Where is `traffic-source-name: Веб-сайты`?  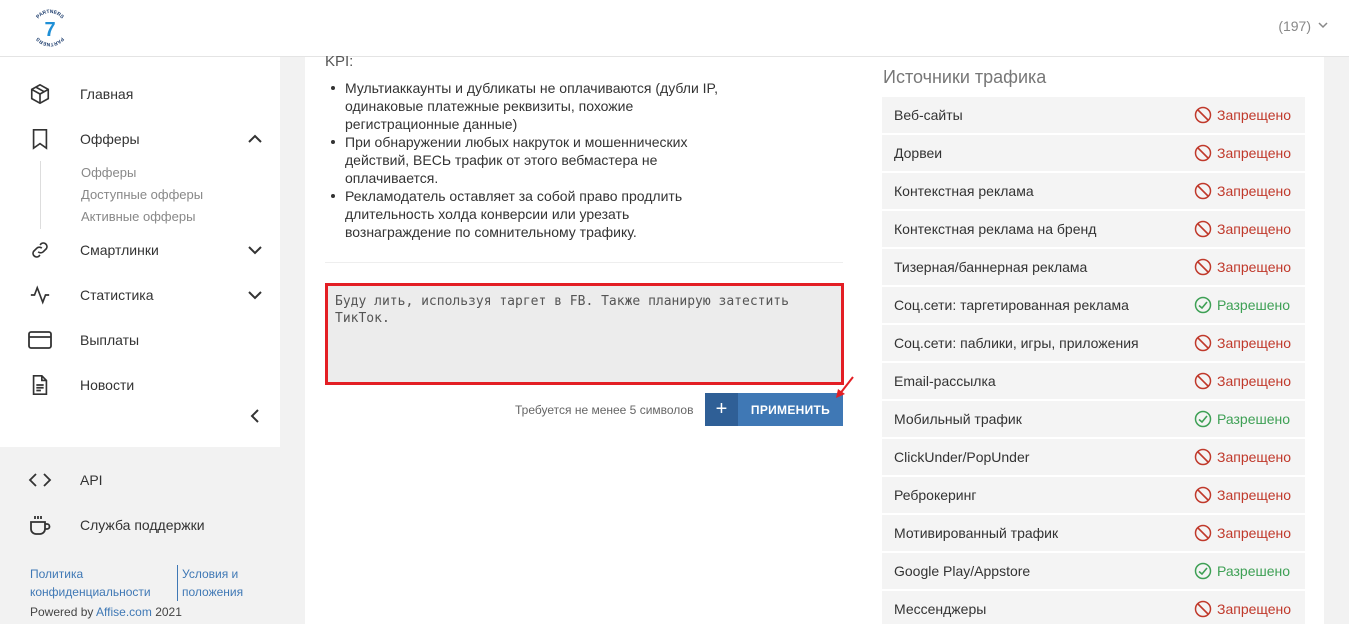 traffic-source-name: Веб-сайты is located at coordinates (928, 115).